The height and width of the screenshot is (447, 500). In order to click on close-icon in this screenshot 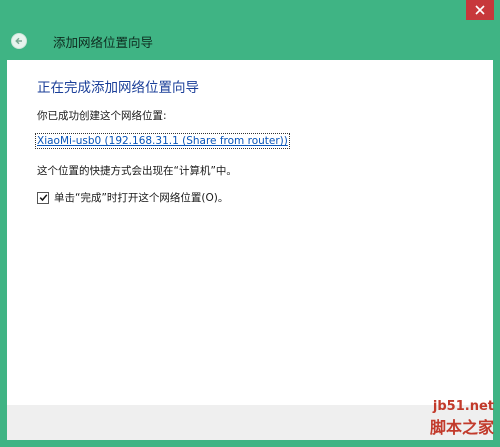, I will do `click(480, 10)`.